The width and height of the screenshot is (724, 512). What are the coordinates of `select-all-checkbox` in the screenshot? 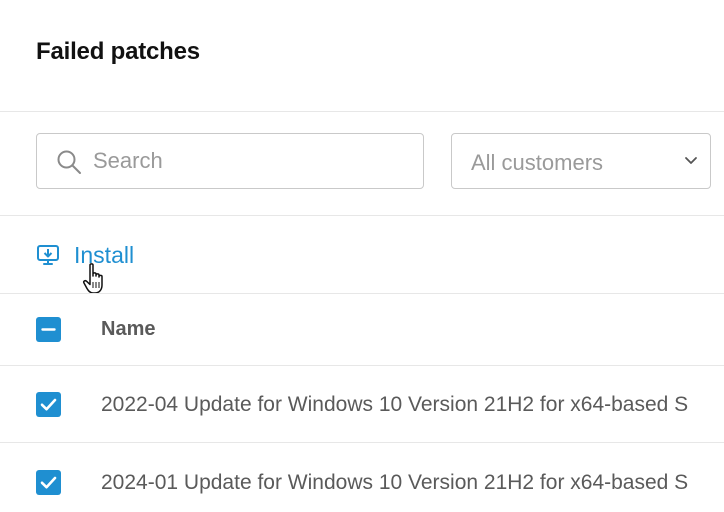 It's located at (48, 329).